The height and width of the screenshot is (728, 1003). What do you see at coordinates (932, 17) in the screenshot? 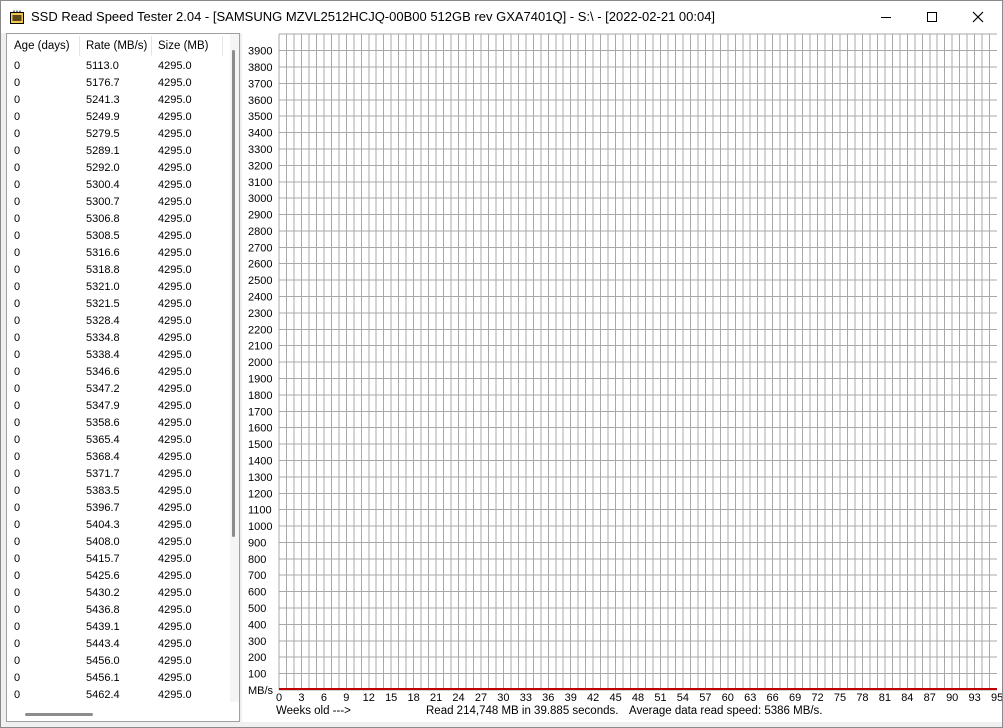
I see `maximize-button` at bounding box center [932, 17].